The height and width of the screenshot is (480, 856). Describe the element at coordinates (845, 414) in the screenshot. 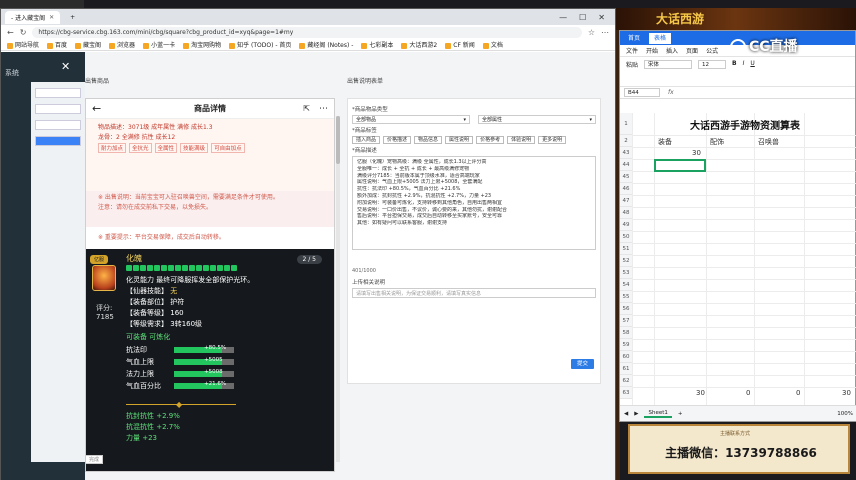

I see `zoom-level: 100%` at that location.